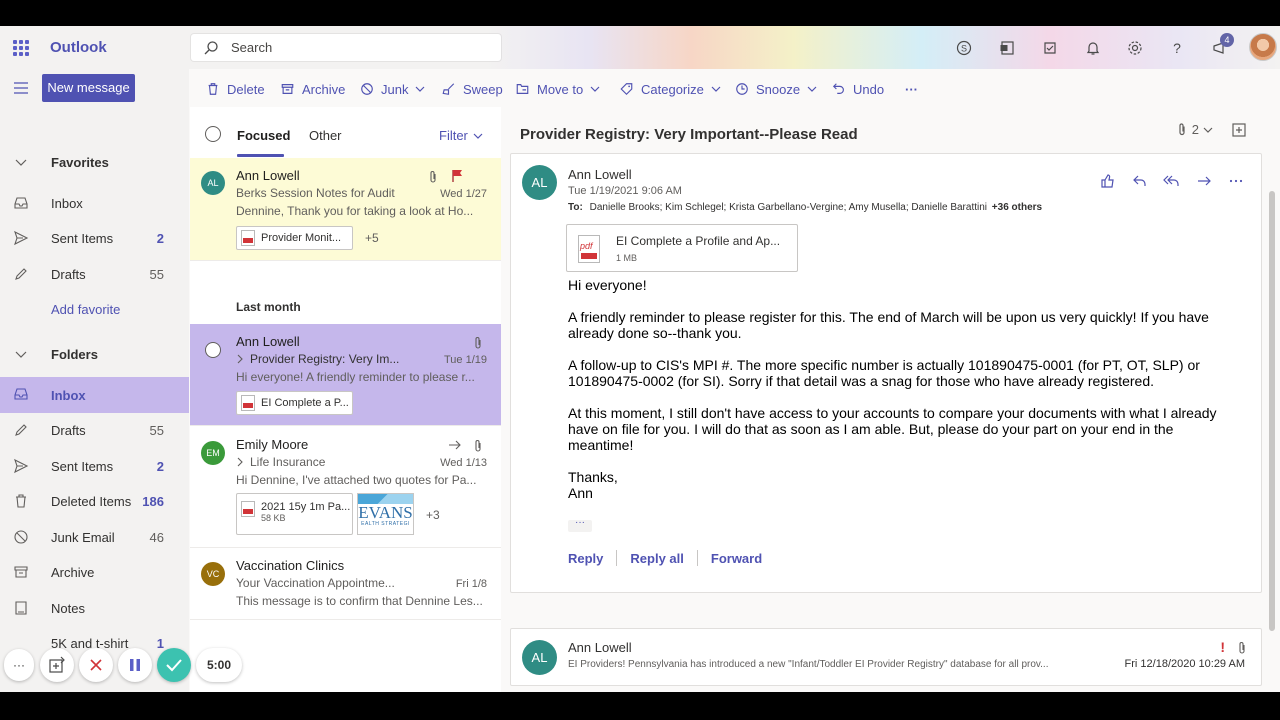 The height and width of the screenshot is (720, 1280). Describe the element at coordinates (21, 501) in the screenshot. I see `trash-icon` at that location.